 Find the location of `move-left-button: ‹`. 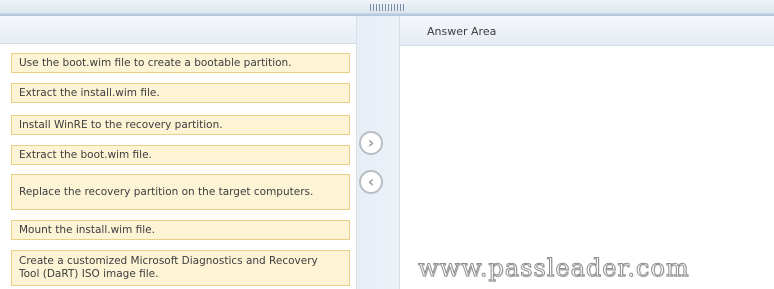

move-left-button: ‹ is located at coordinates (371, 182).